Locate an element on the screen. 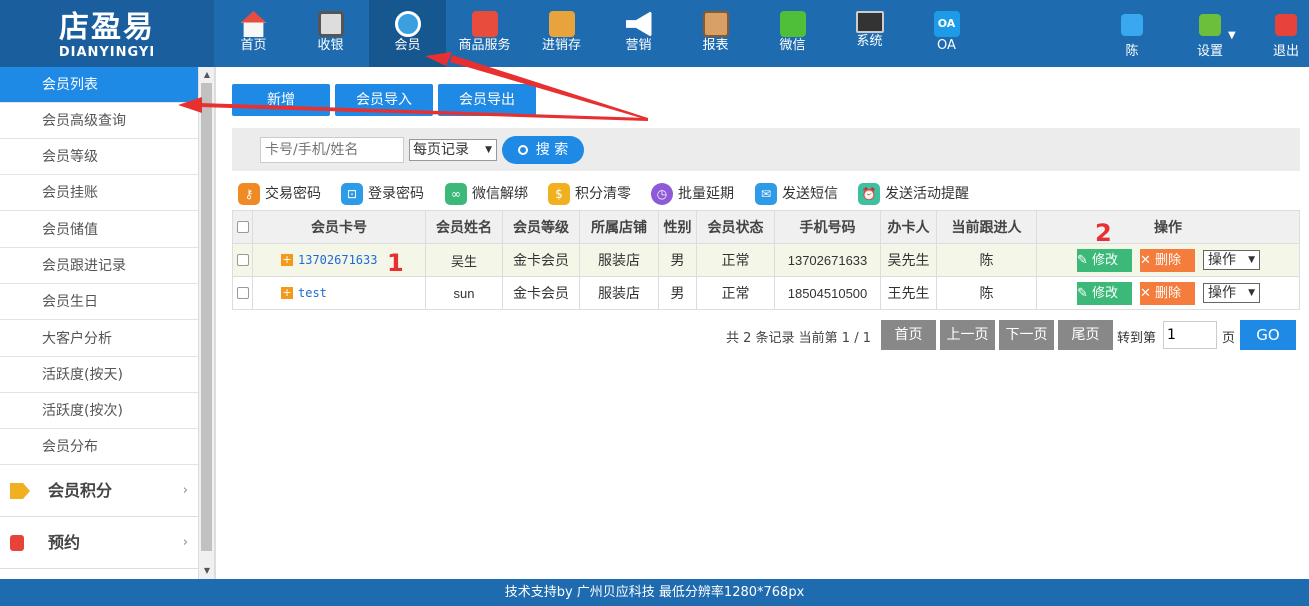 The image size is (1309, 606). level-cell: 金卡会员 is located at coordinates (541, 260).